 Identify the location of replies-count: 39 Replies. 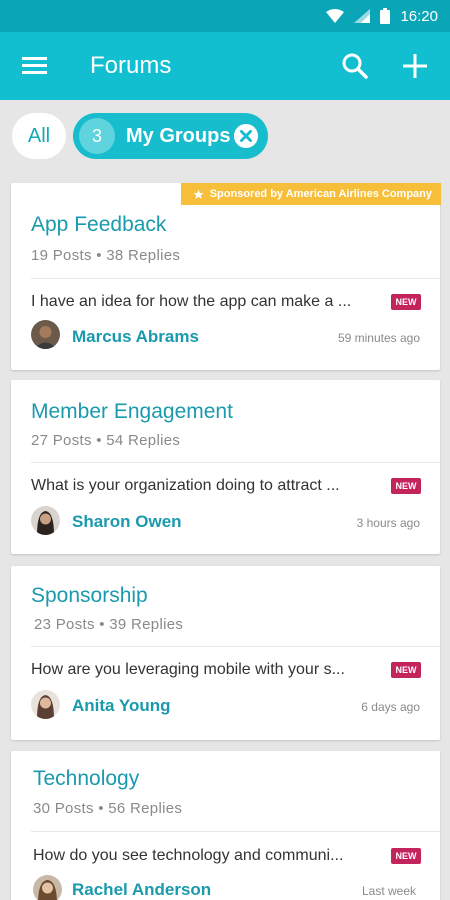
(146, 624).